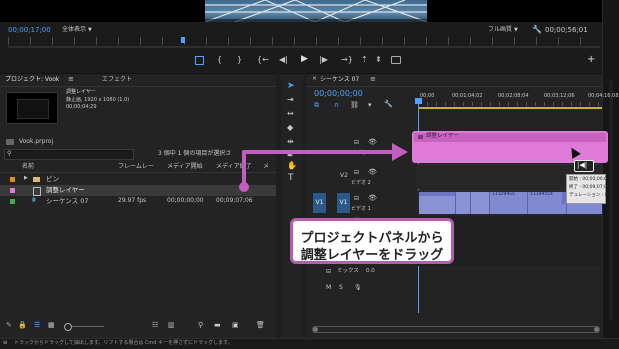 The width and height of the screenshot is (619, 349). What do you see at coordinates (290, 100) in the screenshot?
I see `track-select-tool-icon: ⇥` at bounding box center [290, 100].